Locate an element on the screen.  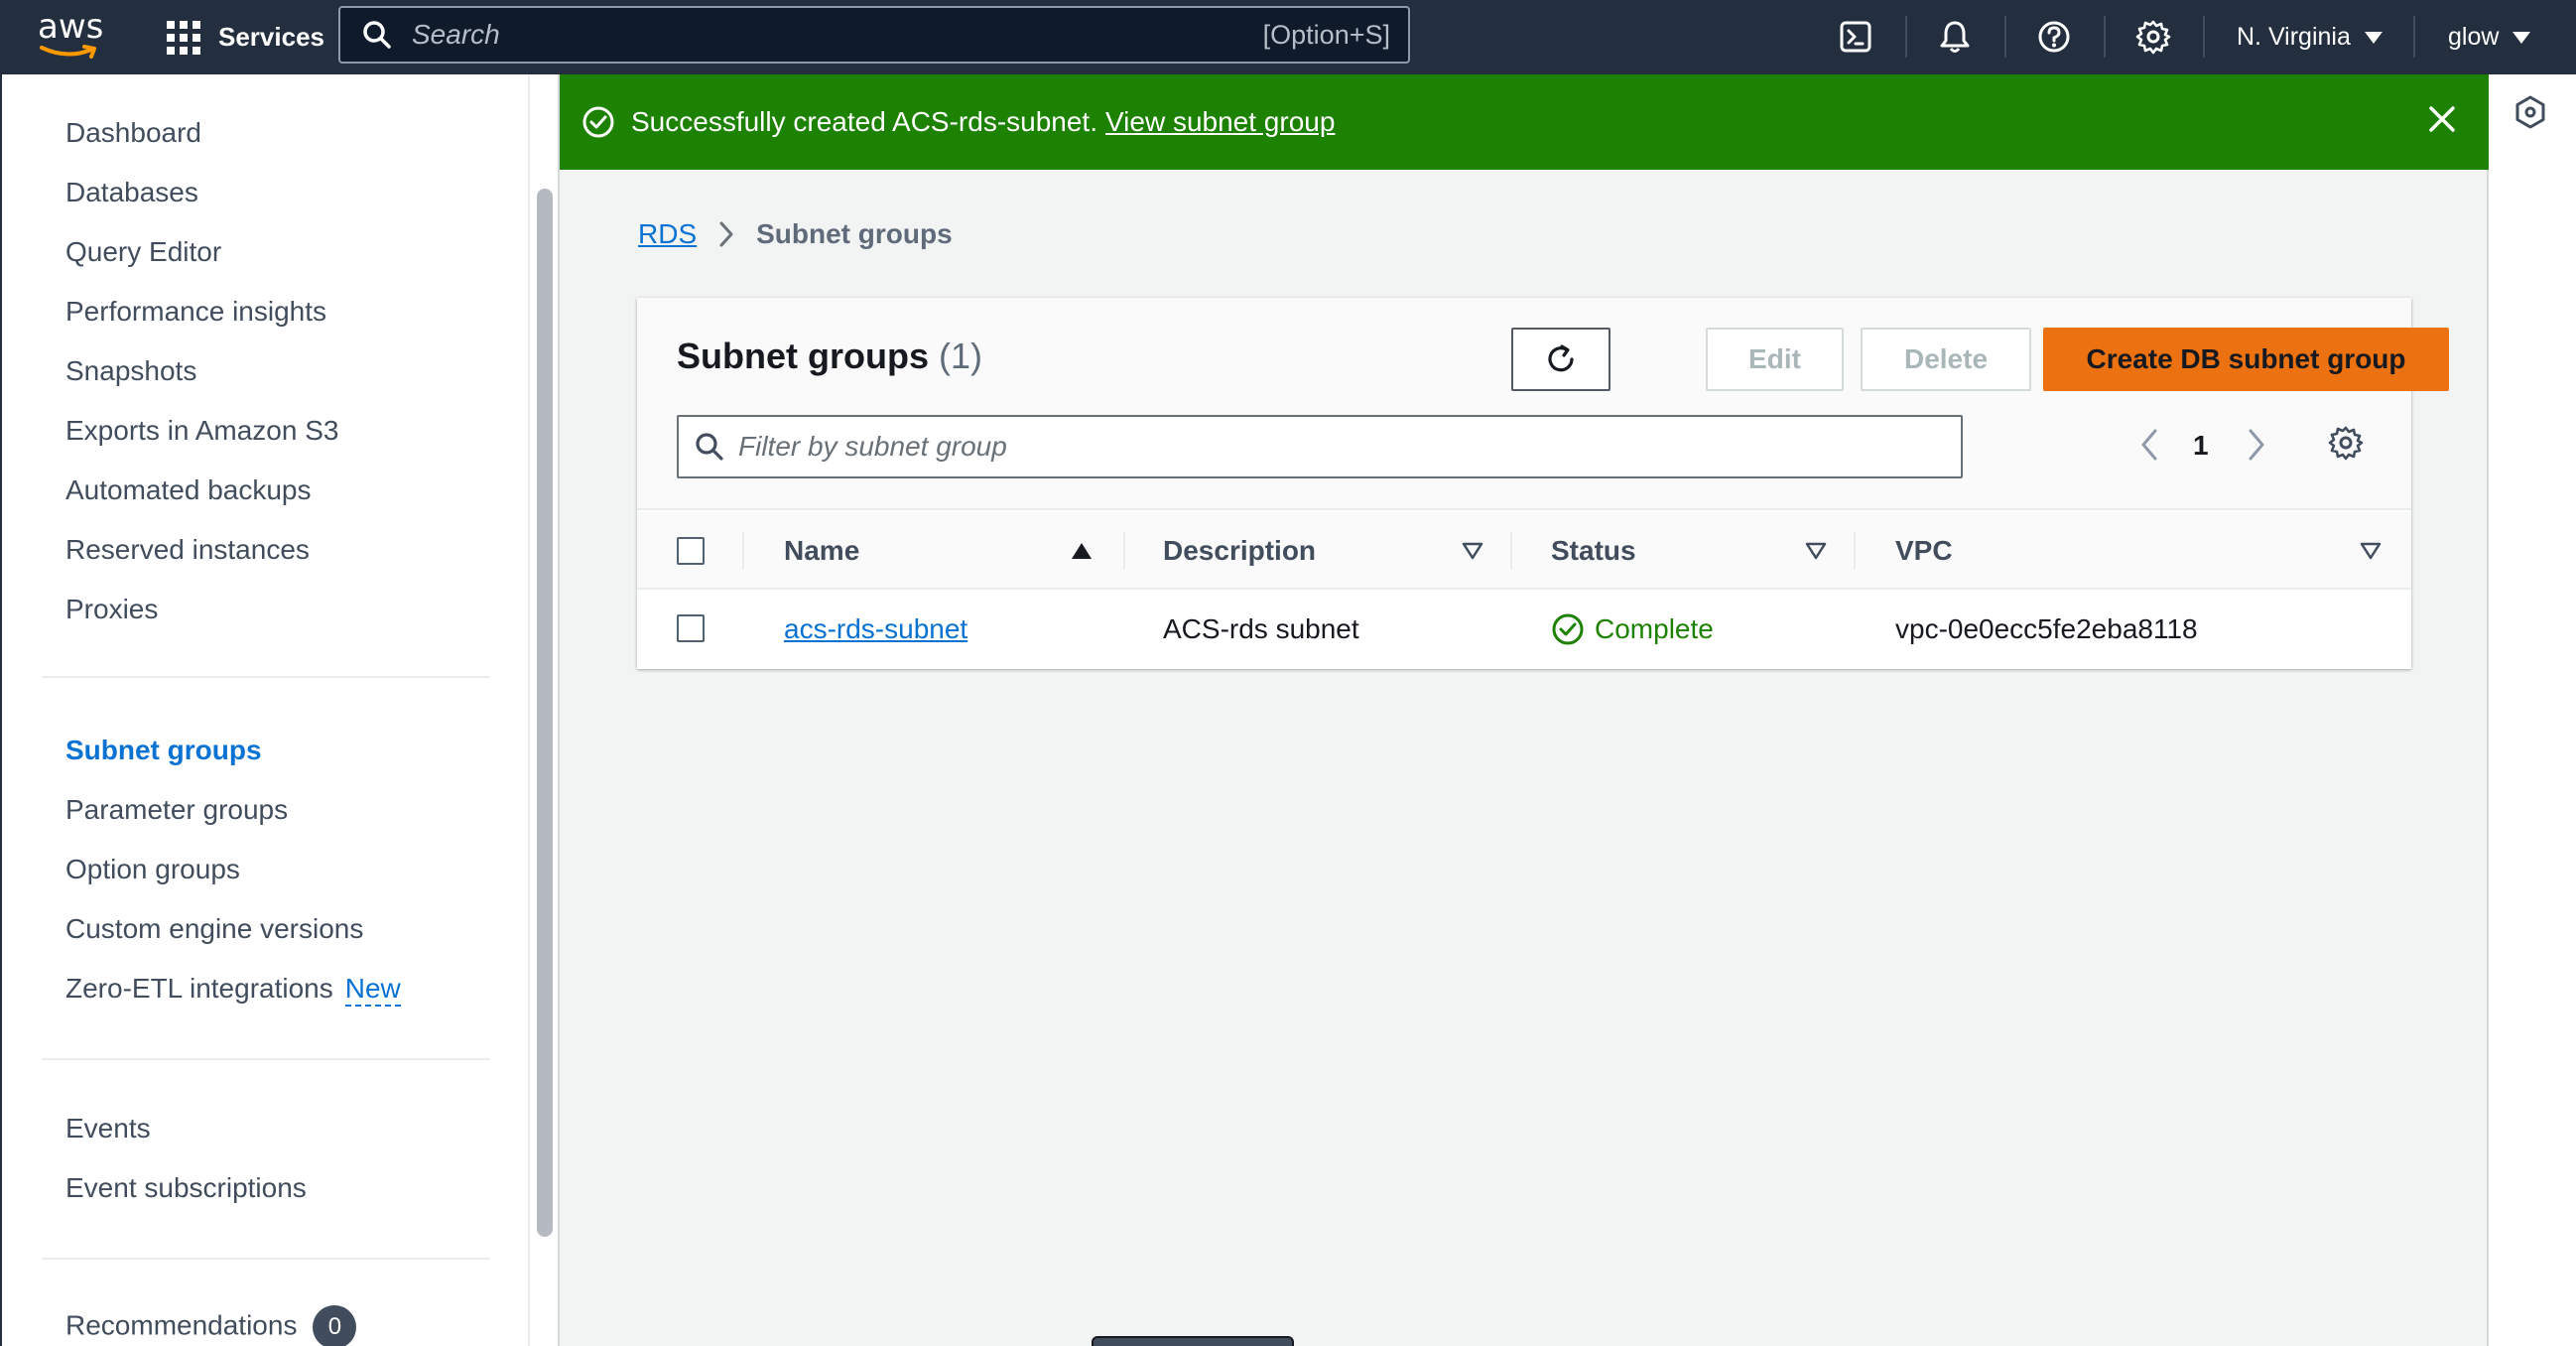
sidebar-scrollbar is located at coordinates (545, 713).